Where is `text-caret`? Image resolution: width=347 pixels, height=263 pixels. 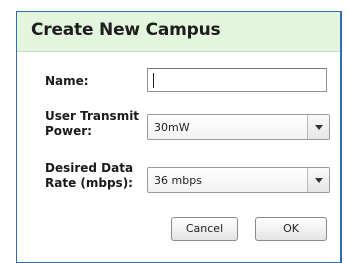
text-caret is located at coordinates (153, 80).